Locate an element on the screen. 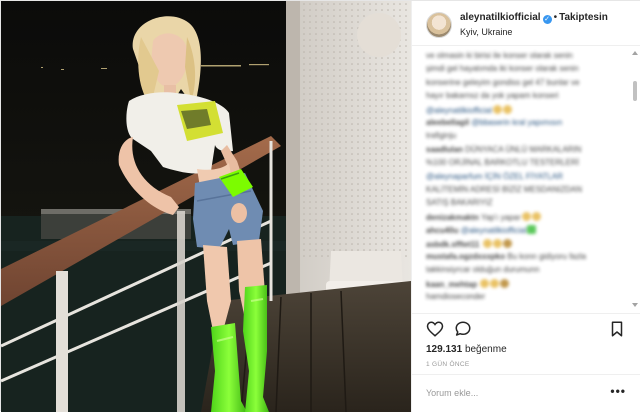  comment-row: aleebellagil @bbaserin kral yapımısın is located at coordinates (525, 123).